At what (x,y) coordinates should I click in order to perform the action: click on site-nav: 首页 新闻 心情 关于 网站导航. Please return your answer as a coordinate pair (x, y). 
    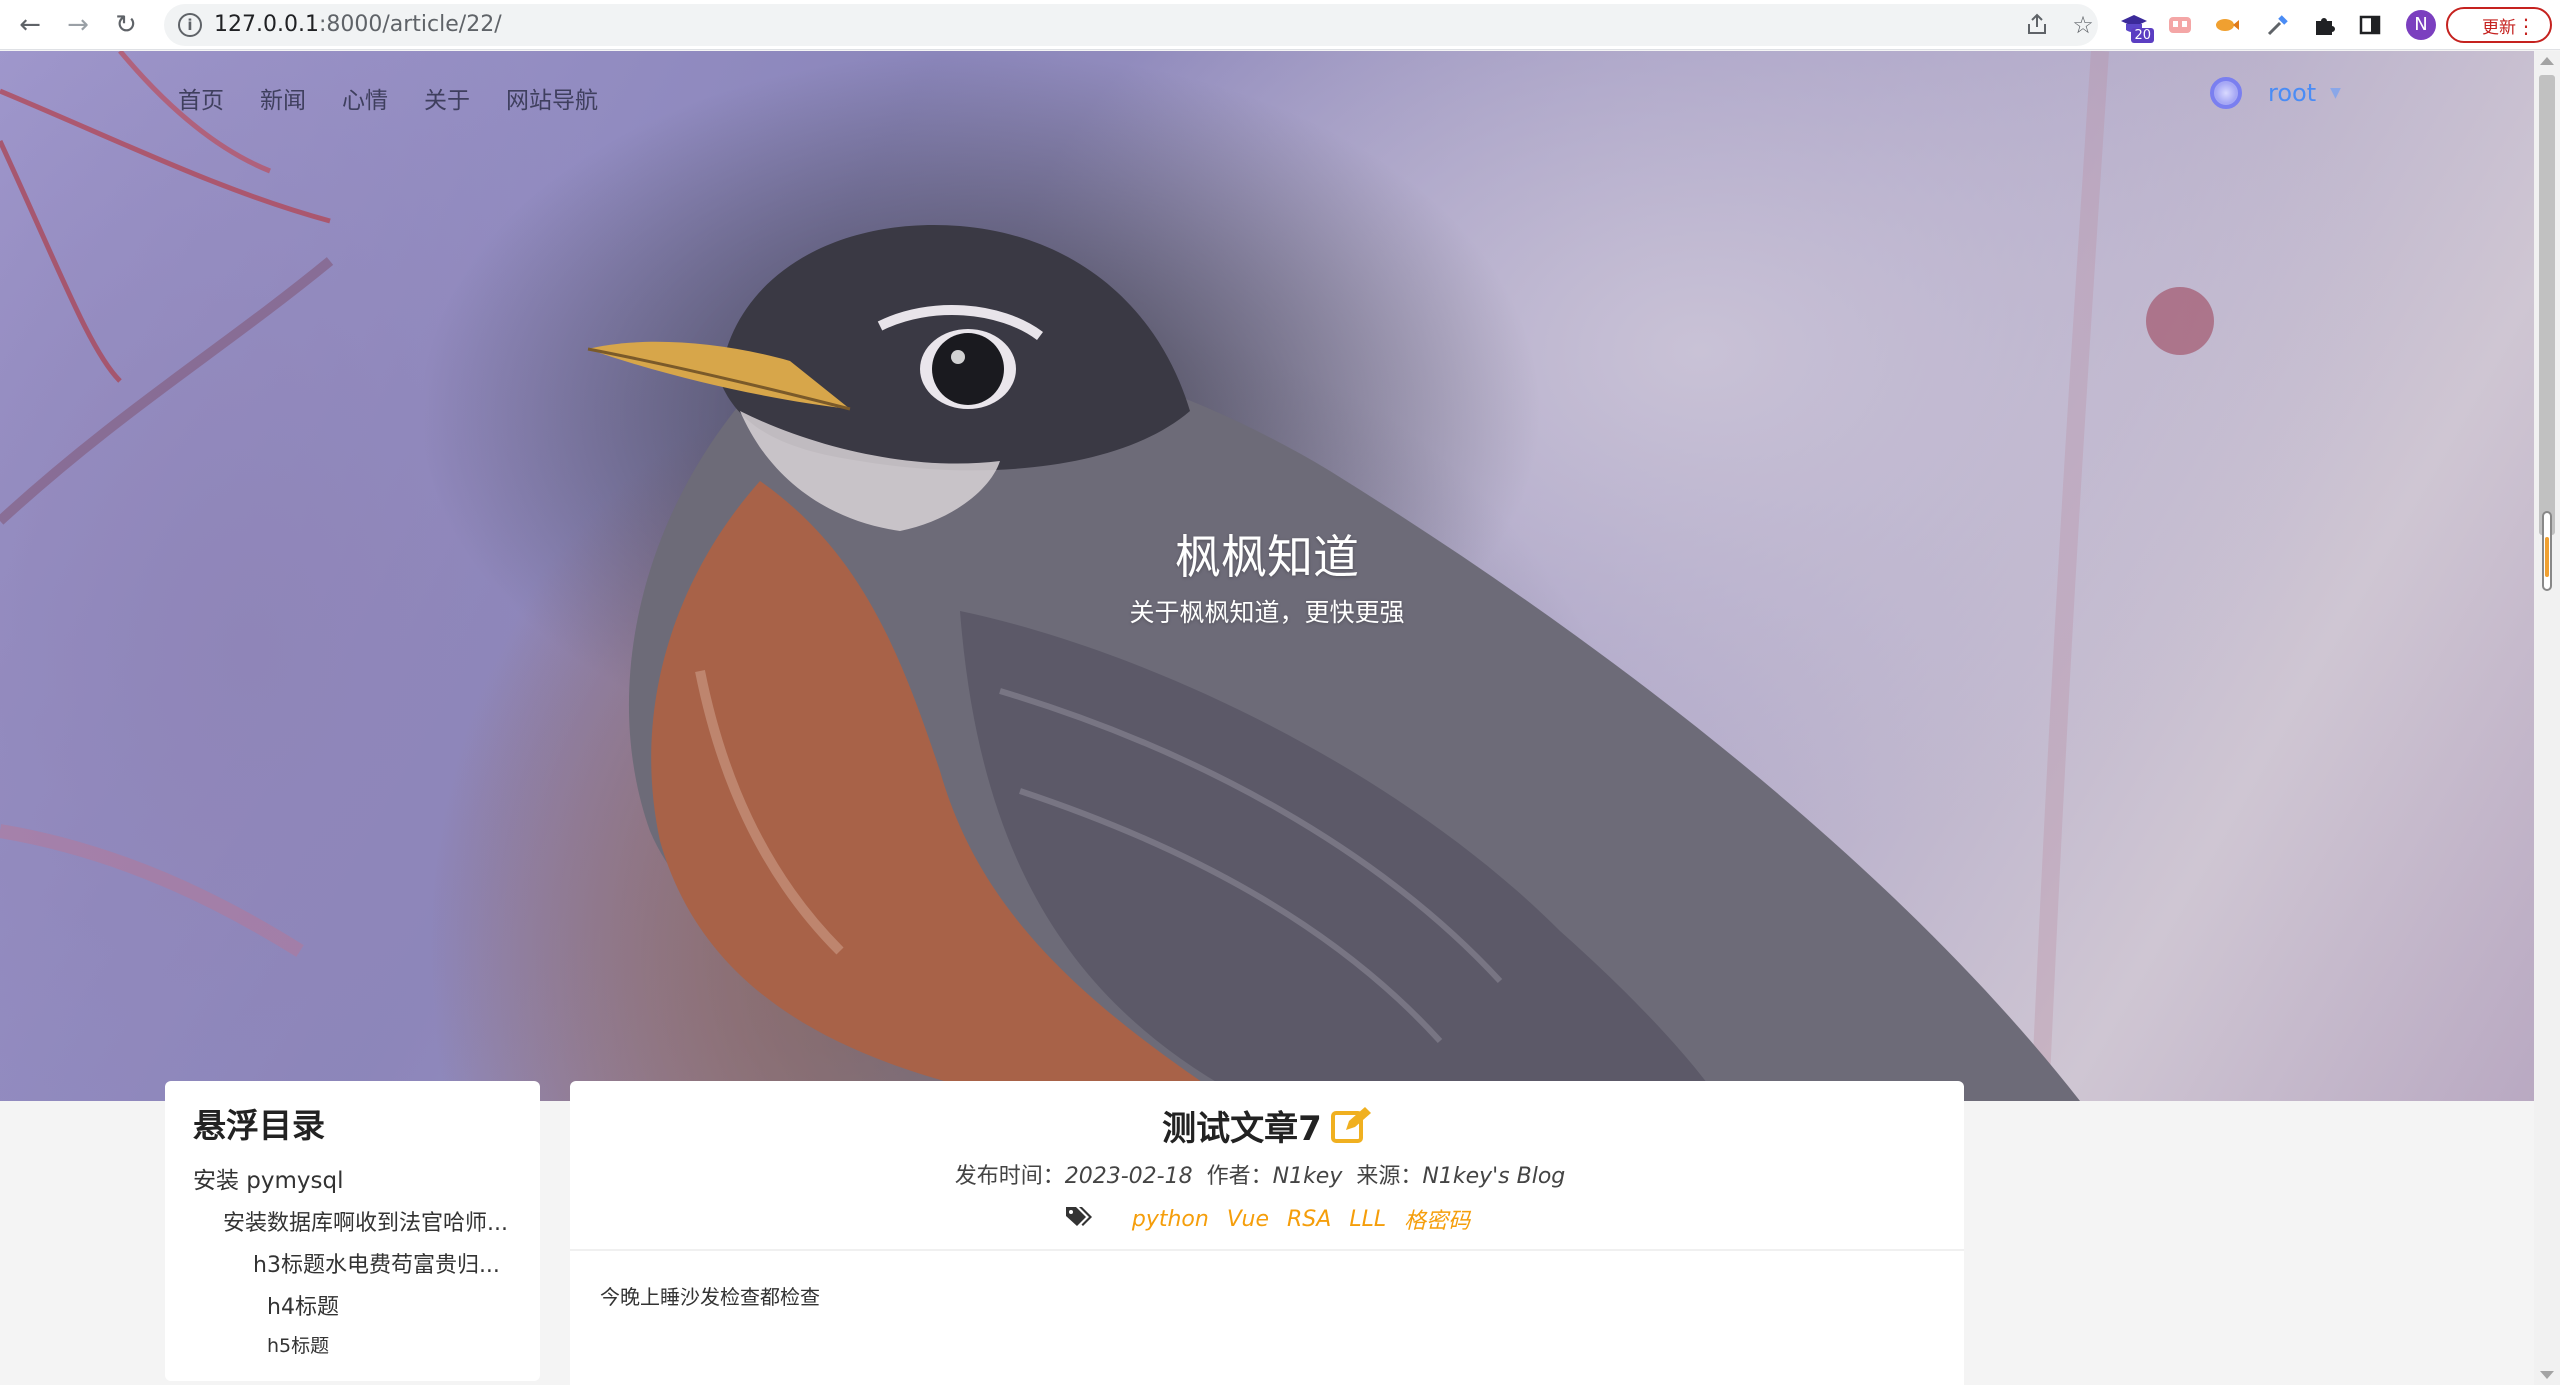
    Looking at the image, I should click on (388, 98).